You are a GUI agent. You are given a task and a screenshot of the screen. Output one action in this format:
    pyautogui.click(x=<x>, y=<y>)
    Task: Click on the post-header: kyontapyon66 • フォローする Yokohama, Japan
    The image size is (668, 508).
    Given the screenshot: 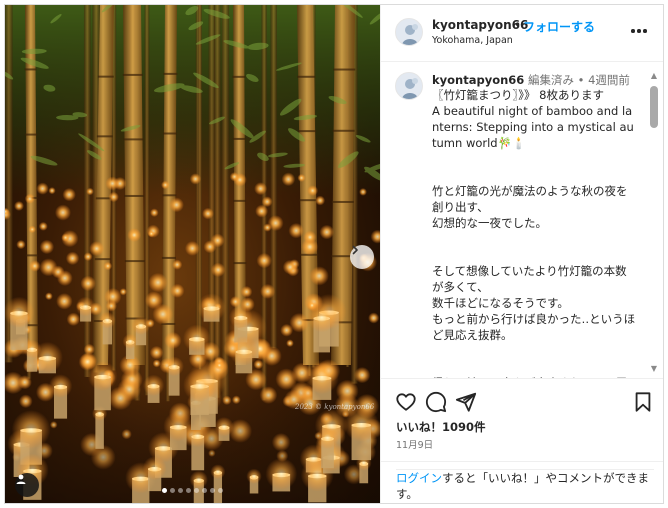 What is the action you would take?
    pyautogui.click(x=522, y=33)
    